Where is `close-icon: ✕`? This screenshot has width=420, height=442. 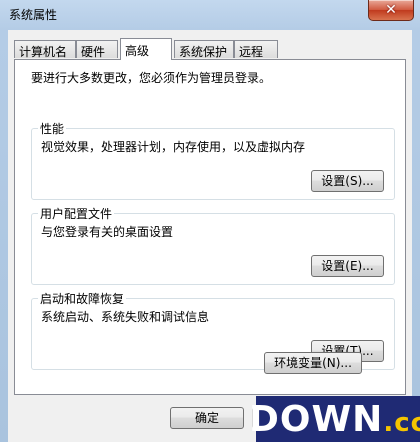 close-icon: ✕ is located at coordinates (391, 10).